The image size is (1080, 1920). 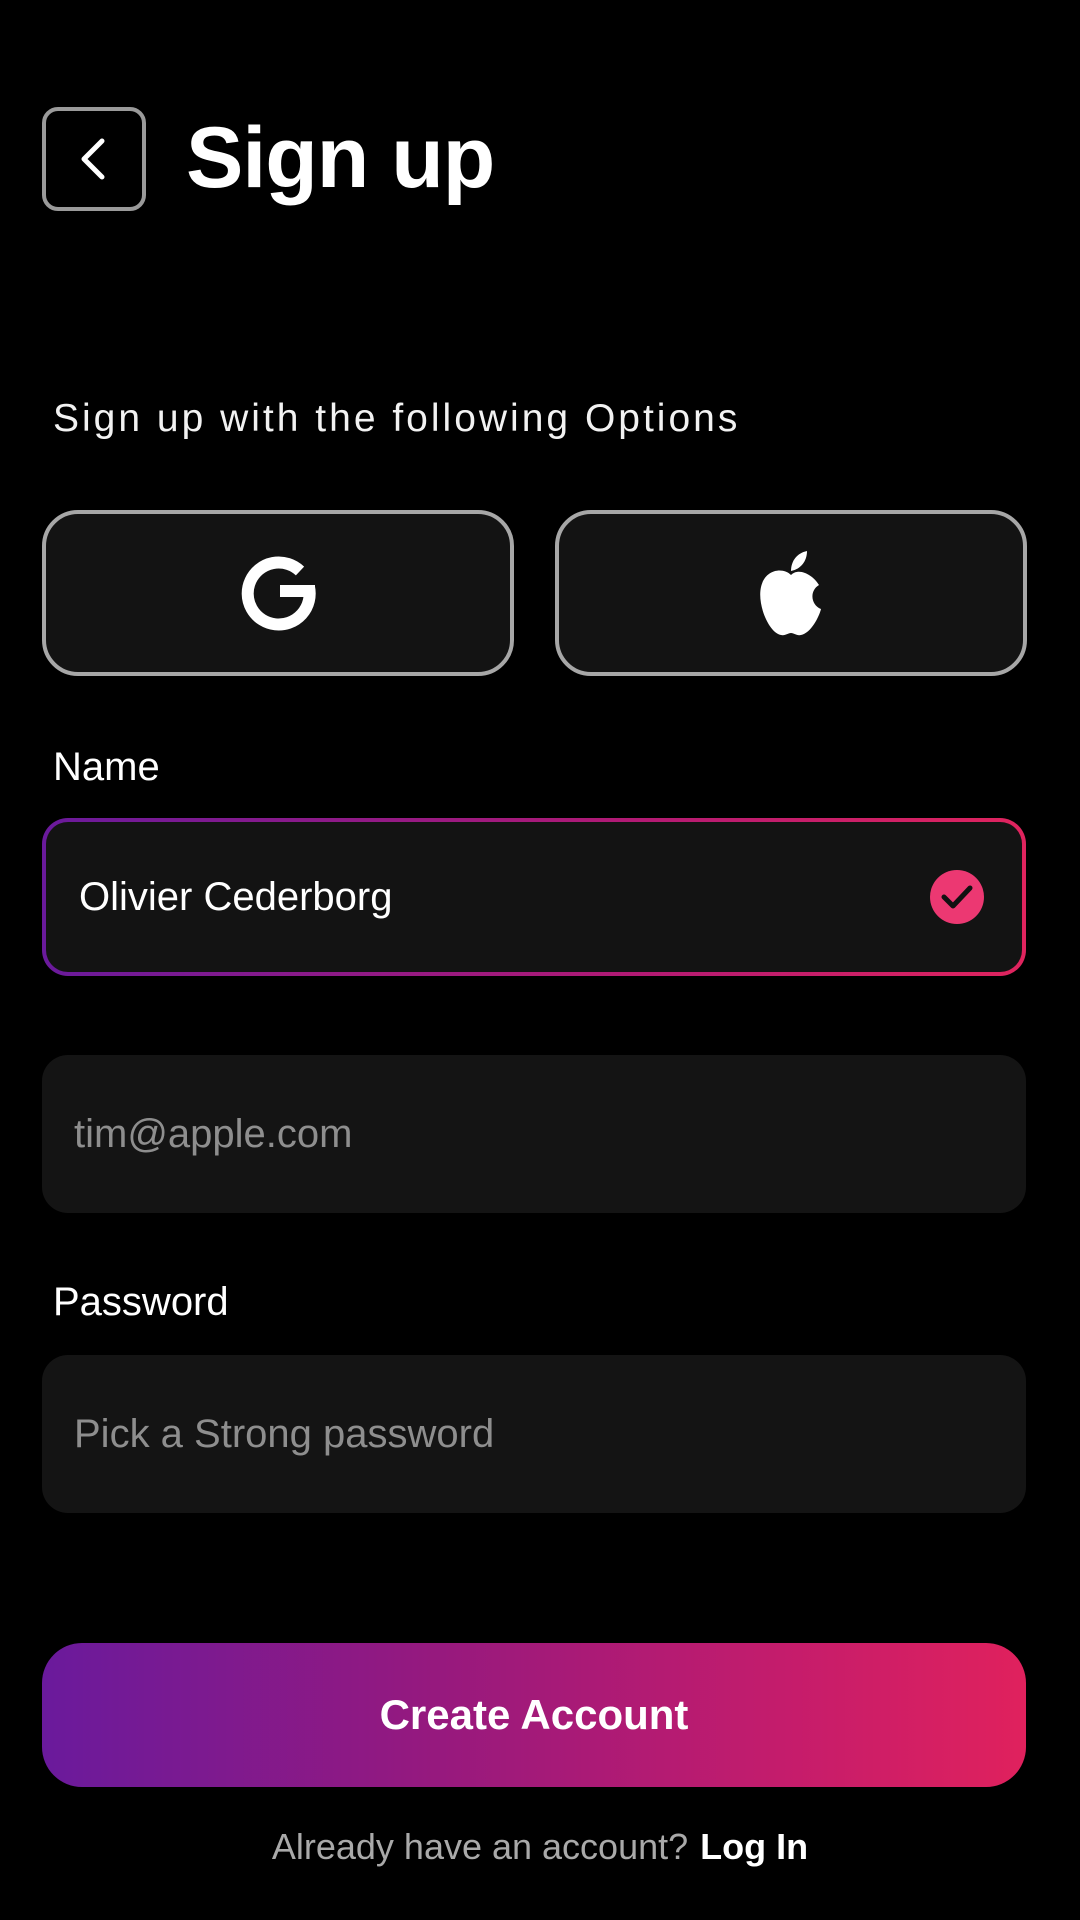 What do you see at coordinates (504, 897) in the screenshot?
I see `name-value: Olivier Cederborg` at bounding box center [504, 897].